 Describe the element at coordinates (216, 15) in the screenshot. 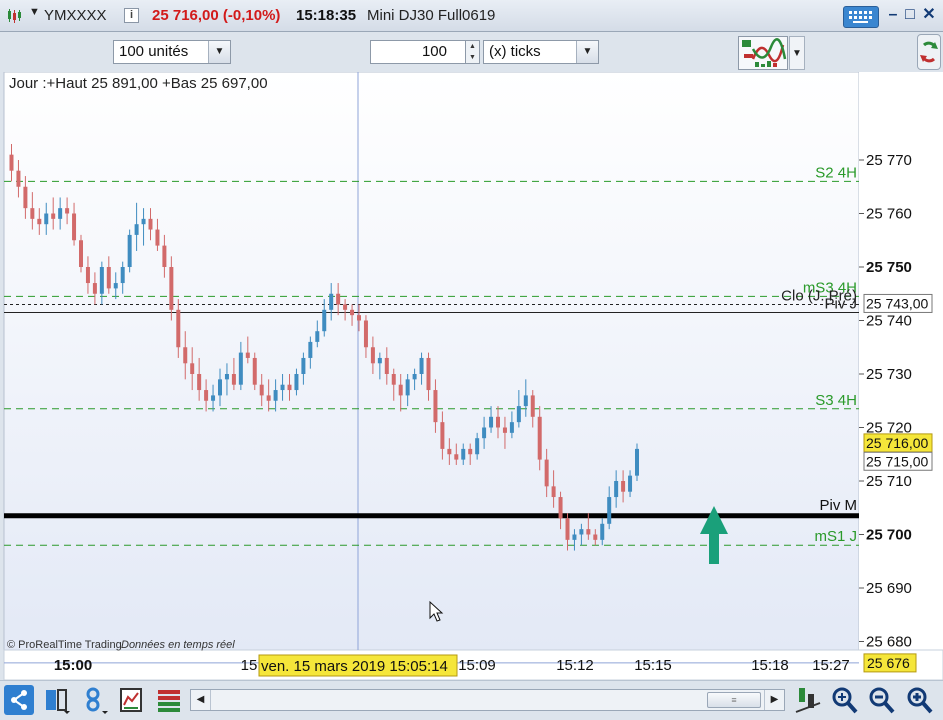

I see `last-price: 25 716,00 (-0,10%)` at that location.